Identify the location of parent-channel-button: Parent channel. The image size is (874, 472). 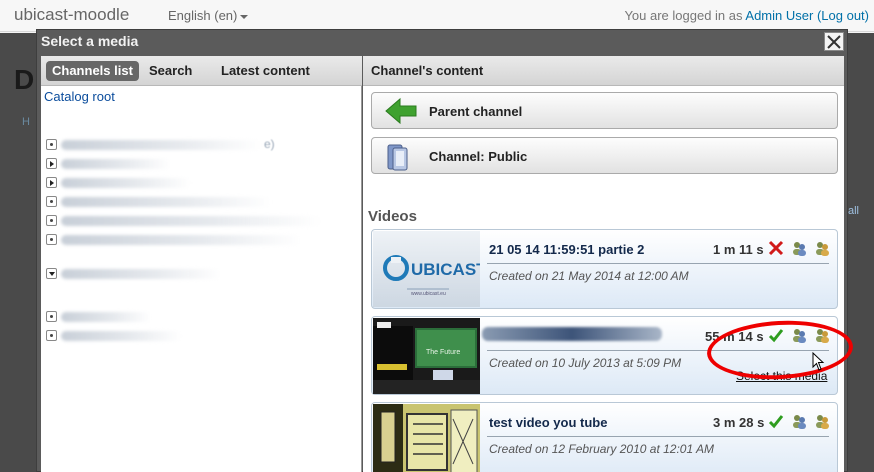
(604, 110).